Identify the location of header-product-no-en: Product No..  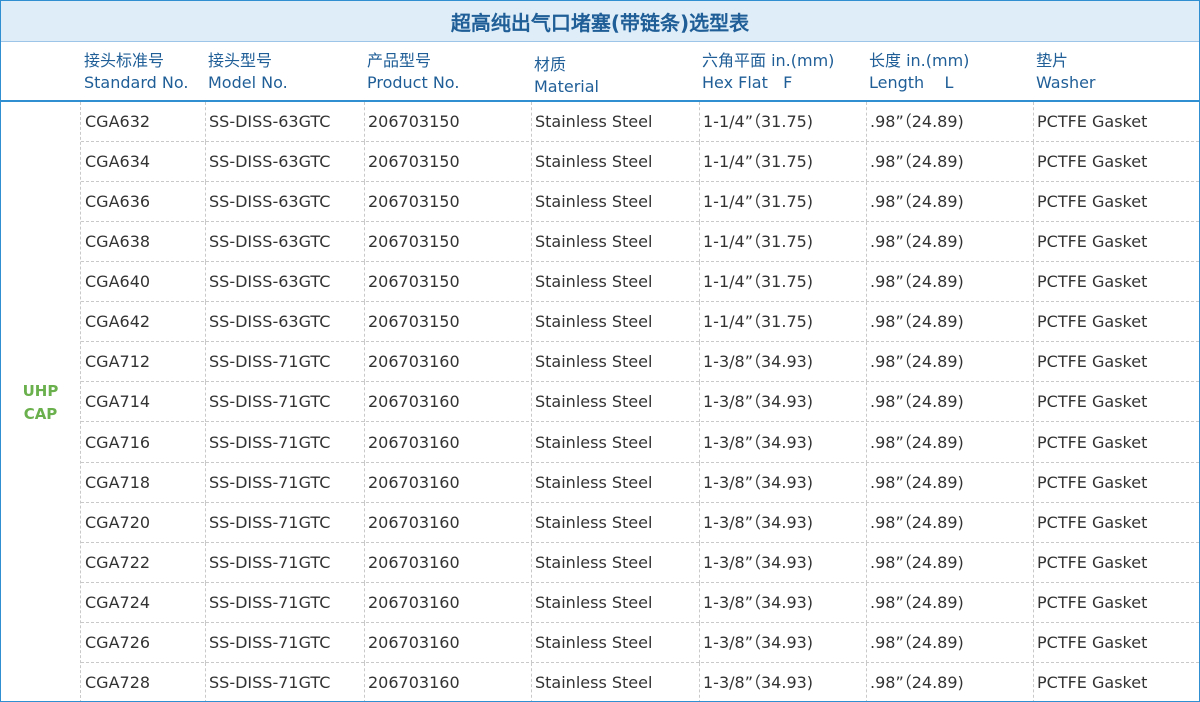
(413, 82).